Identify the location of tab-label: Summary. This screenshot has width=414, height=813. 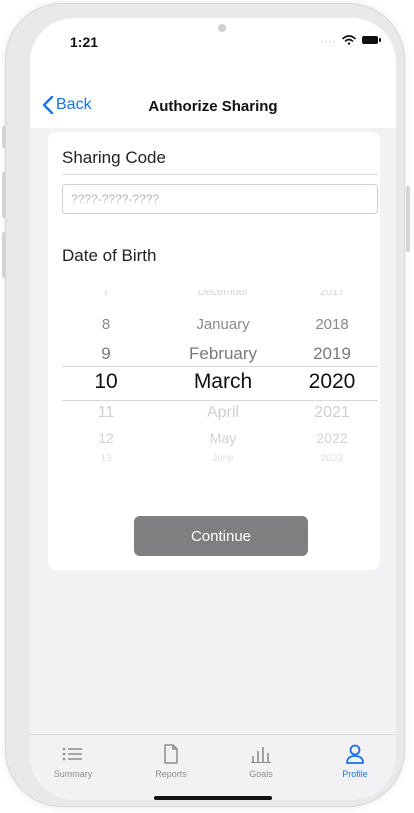
(73, 774).